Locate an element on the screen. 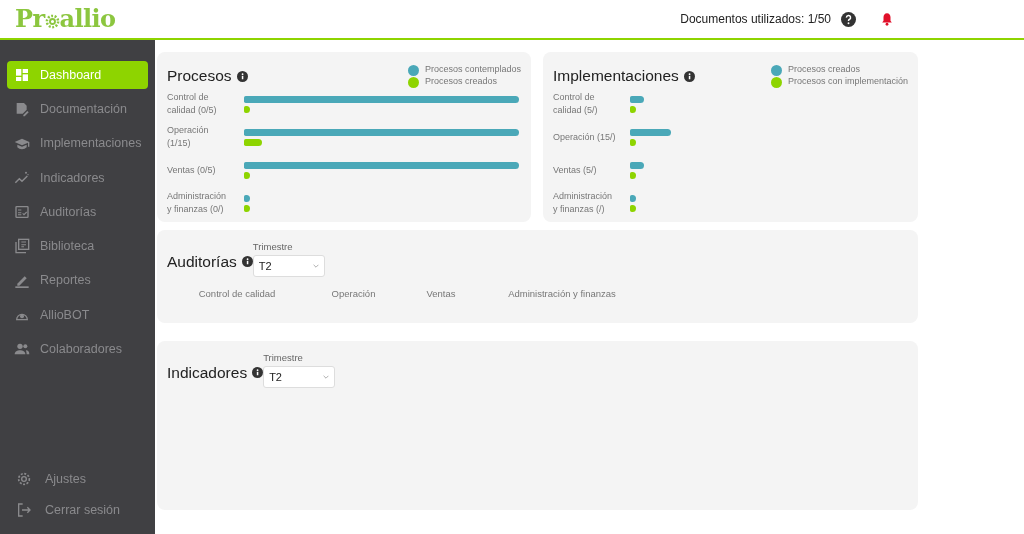 This screenshot has height=534, width=1024. category-label: Operación (15/) is located at coordinates (585, 137).